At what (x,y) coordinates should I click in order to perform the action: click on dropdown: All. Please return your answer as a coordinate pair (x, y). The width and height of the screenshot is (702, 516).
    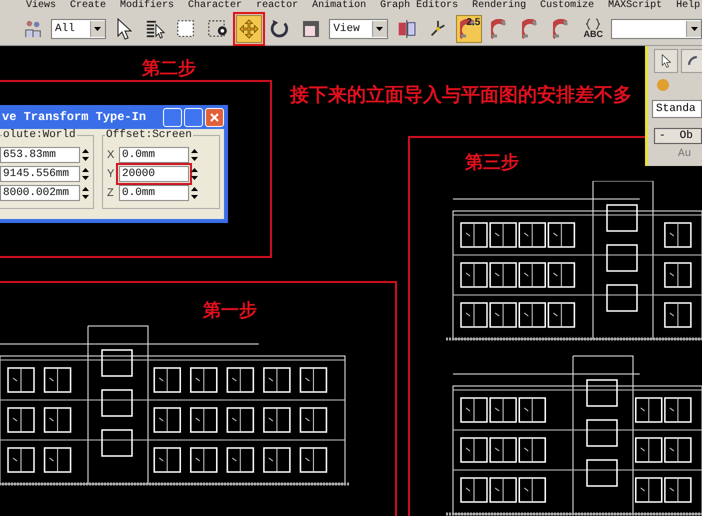
    Looking at the image, I should click on (78, 28).